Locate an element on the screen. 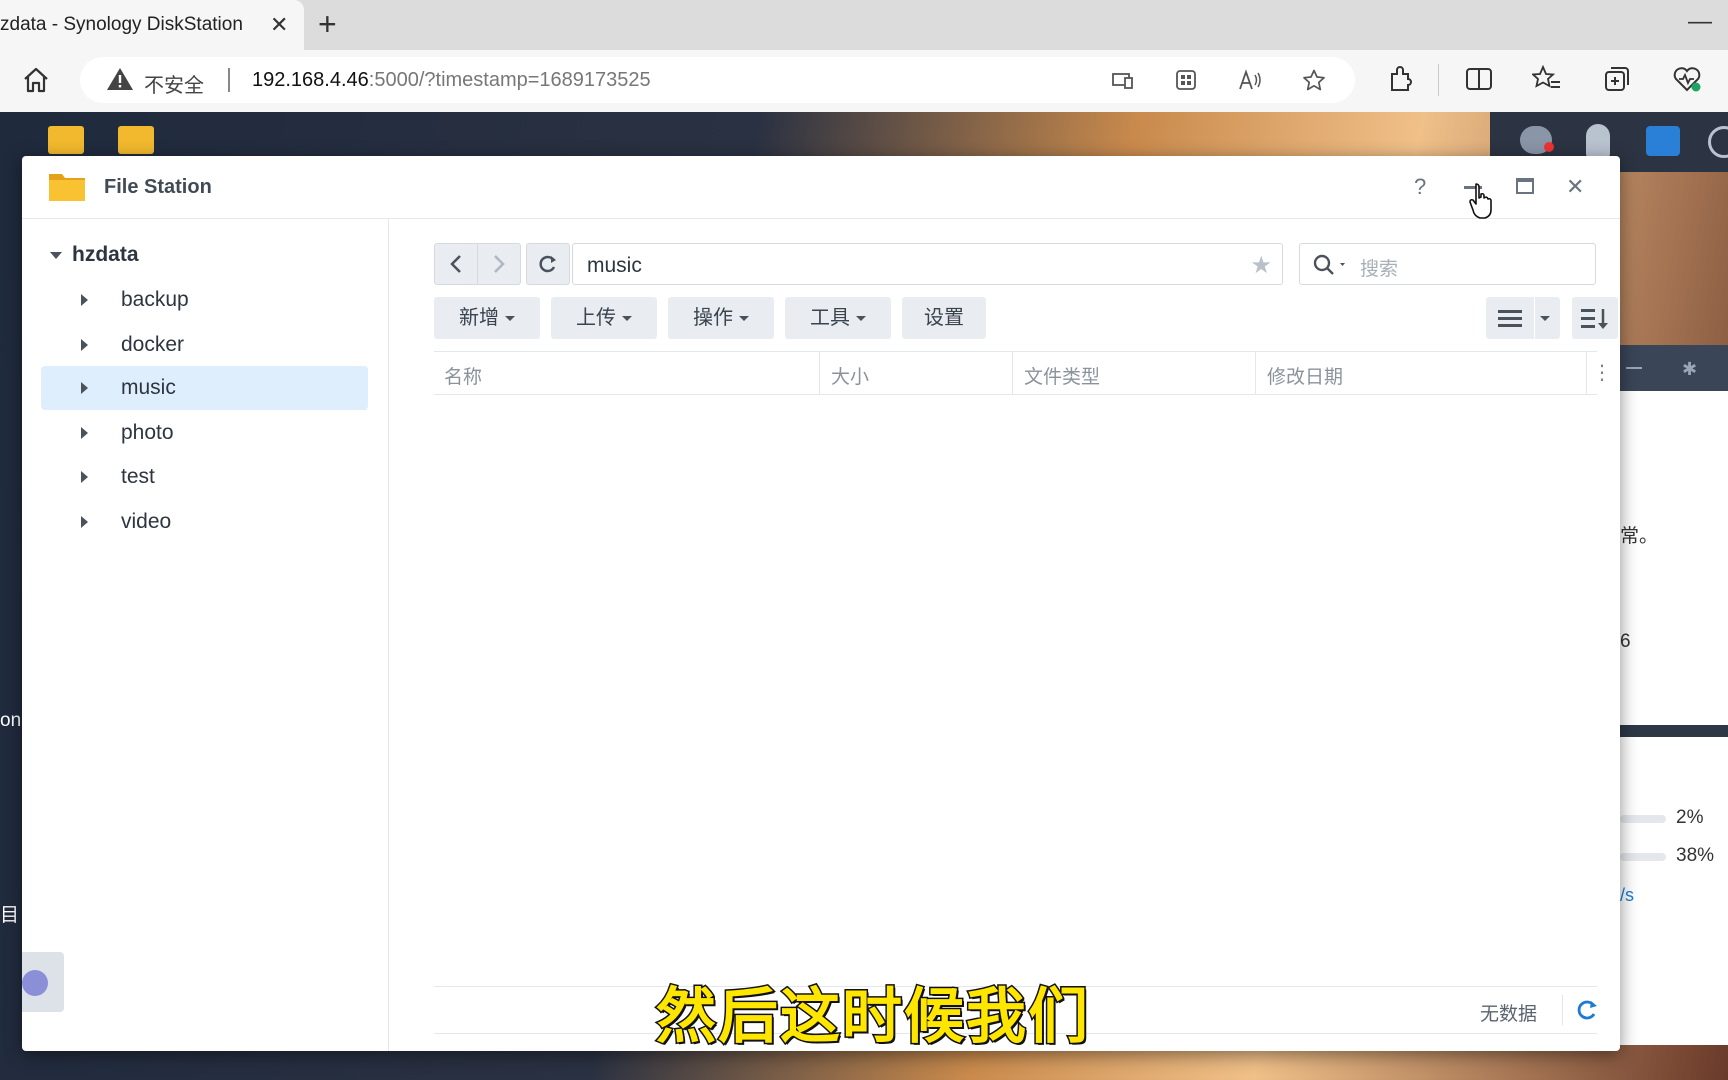 The width and height of the screenshot is (1728, 1080). memory-bar is located at coordinates (1643, 857).